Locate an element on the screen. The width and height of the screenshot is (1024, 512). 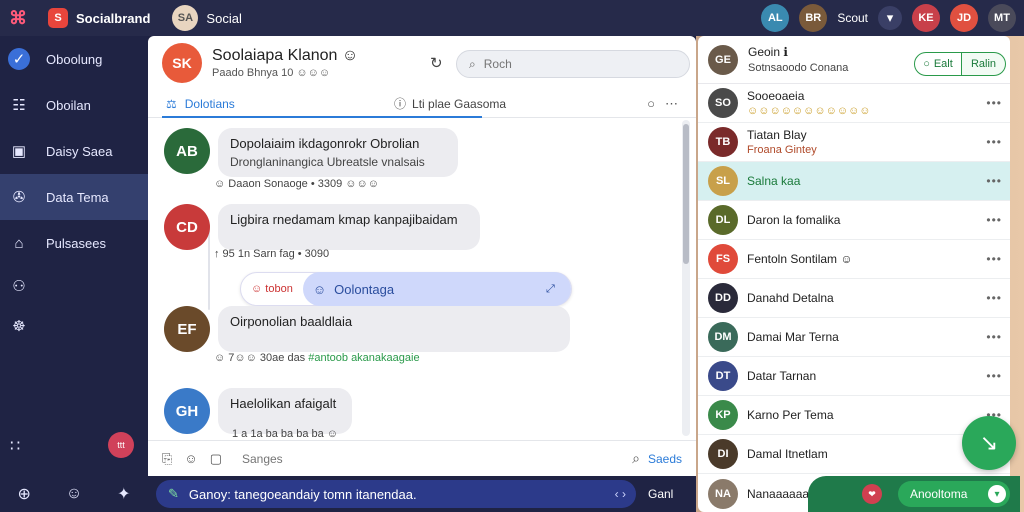
sidebar-item-data-tema: ✇ Data Tema is located at coordinates (74, 197).